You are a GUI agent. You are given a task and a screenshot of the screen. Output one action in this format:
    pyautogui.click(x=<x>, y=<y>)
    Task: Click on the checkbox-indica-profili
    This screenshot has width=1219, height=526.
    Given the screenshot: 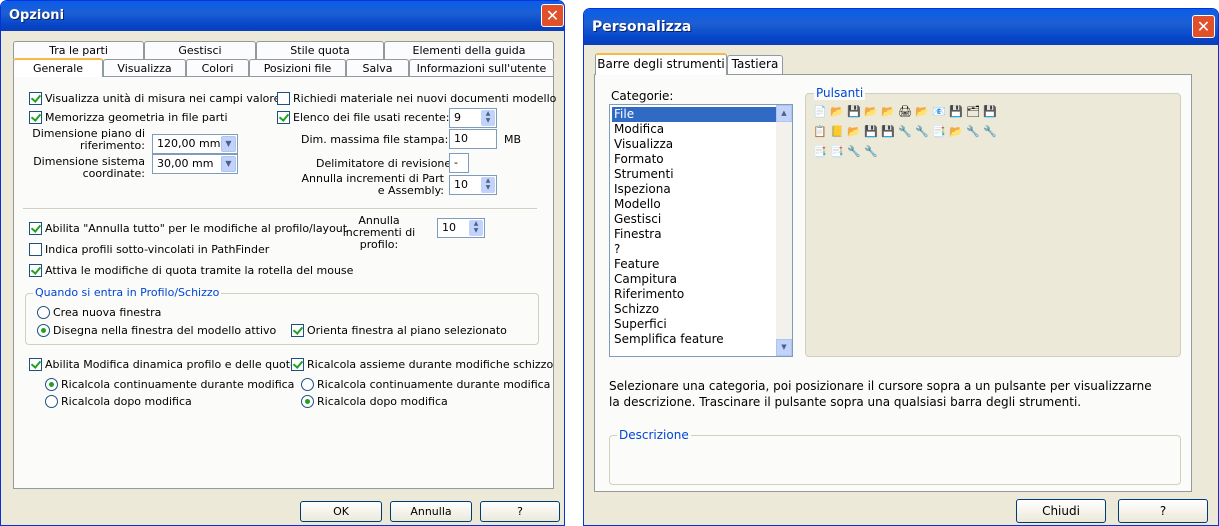 What is the action you would take?
    pyautogui.click(x=35, y=249)
    